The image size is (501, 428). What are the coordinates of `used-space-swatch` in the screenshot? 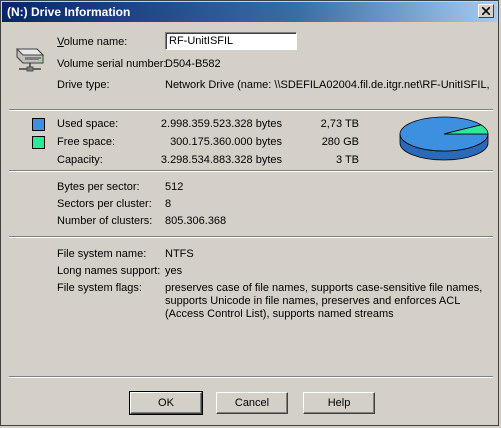 It's located at (38, 124).